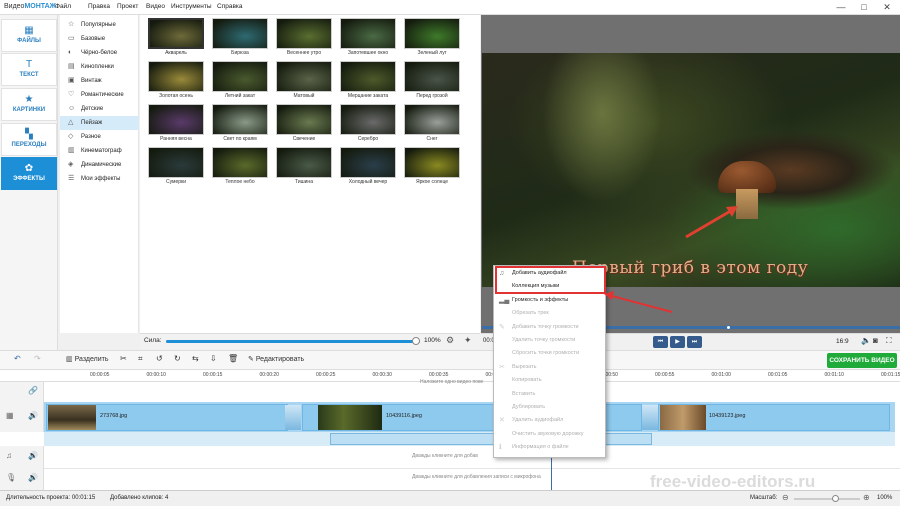  I want to click on menu-video: Видео, so click(155, 6).